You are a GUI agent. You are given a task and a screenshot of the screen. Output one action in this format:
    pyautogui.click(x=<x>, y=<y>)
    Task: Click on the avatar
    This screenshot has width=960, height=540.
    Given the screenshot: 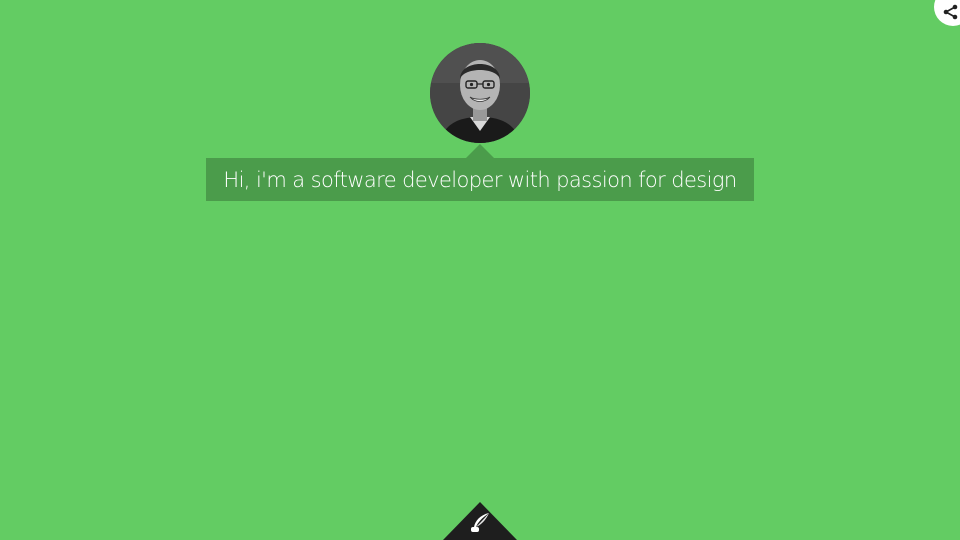 What is the action you would take?
    pyautogui.click(x=480, y=93)
    